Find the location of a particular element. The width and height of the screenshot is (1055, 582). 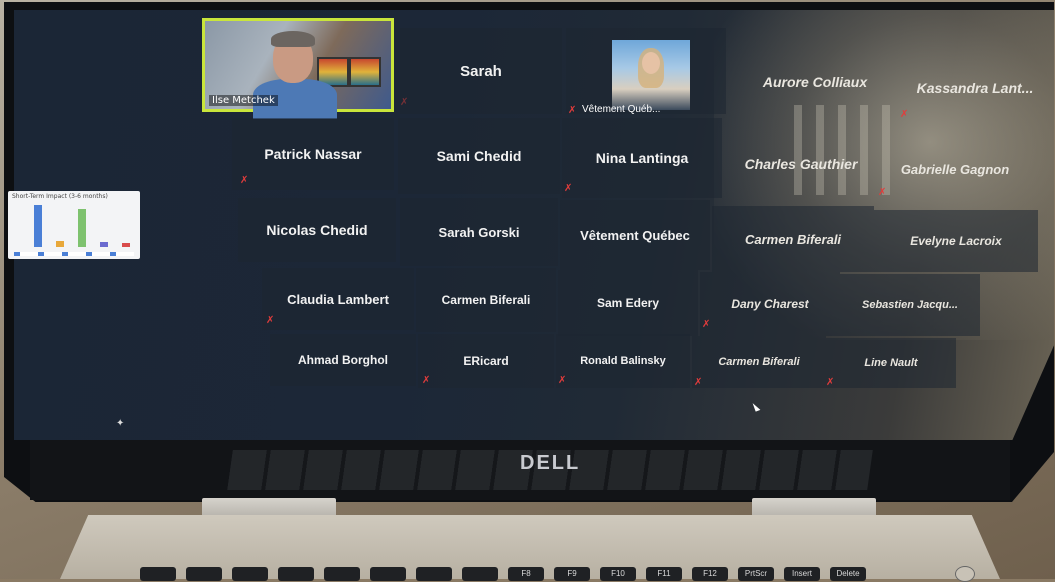

poll-title: Short-Term Impact (3-6 months) is located at coordinates (60, 196).